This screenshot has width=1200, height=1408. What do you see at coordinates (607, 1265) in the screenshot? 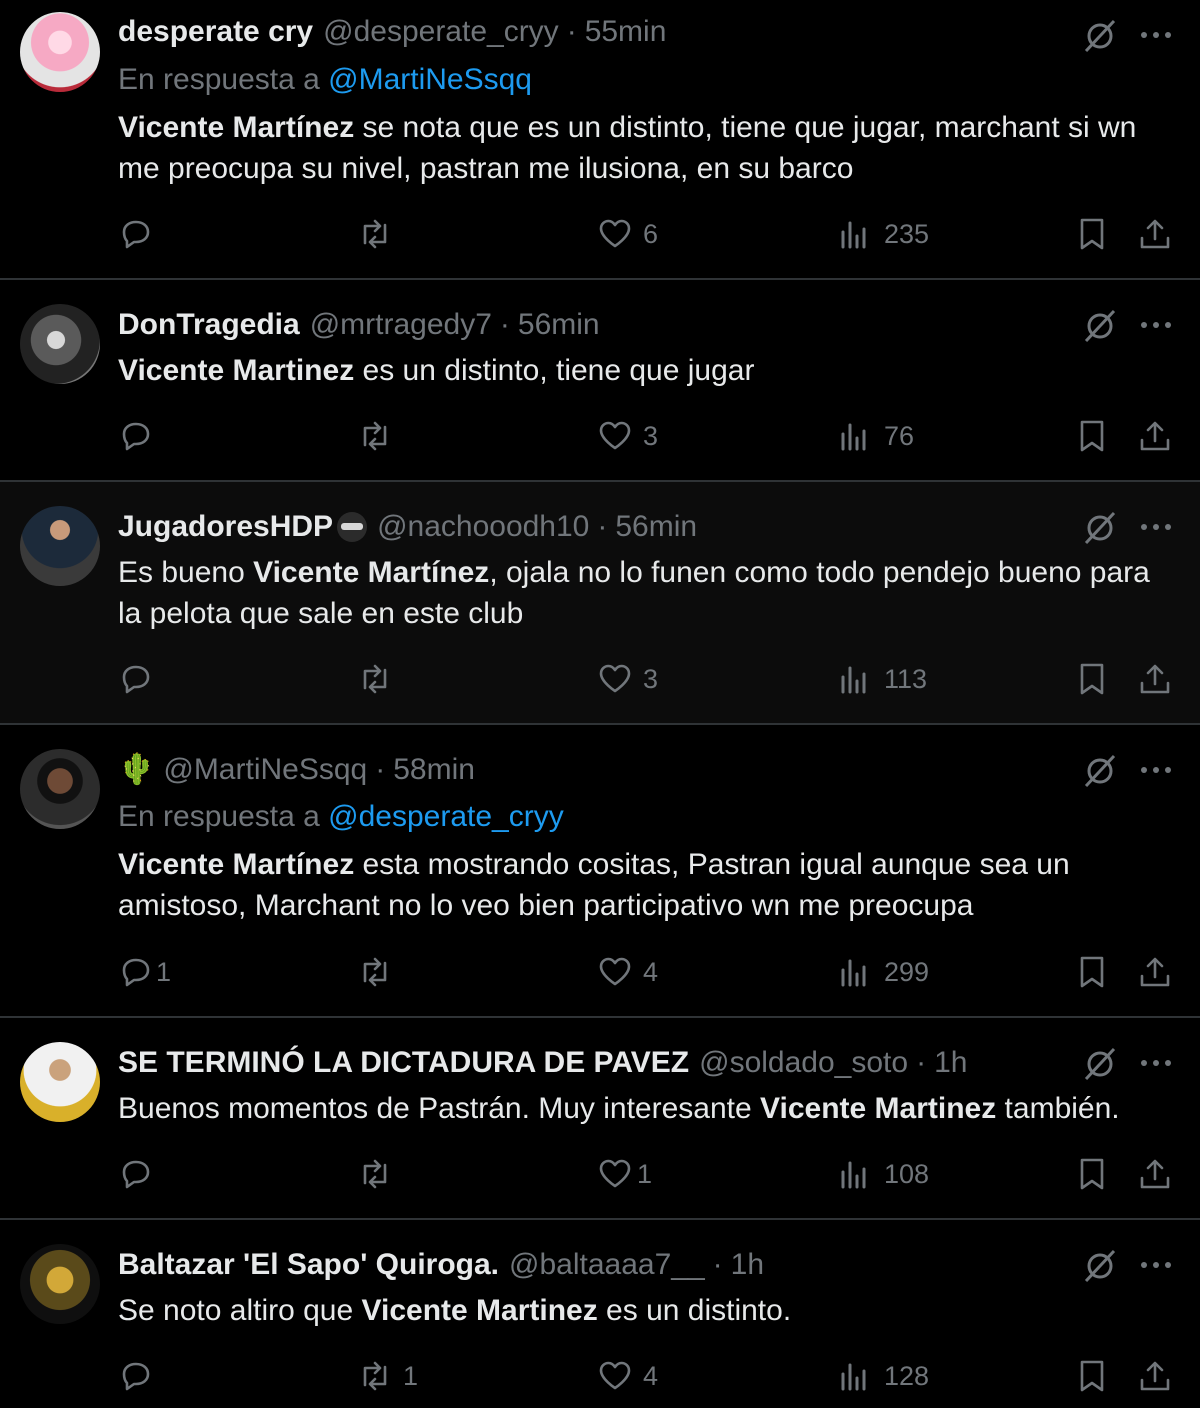
I see `user-handle: @baltaaaa7__` at bounding box center [607, 1265].